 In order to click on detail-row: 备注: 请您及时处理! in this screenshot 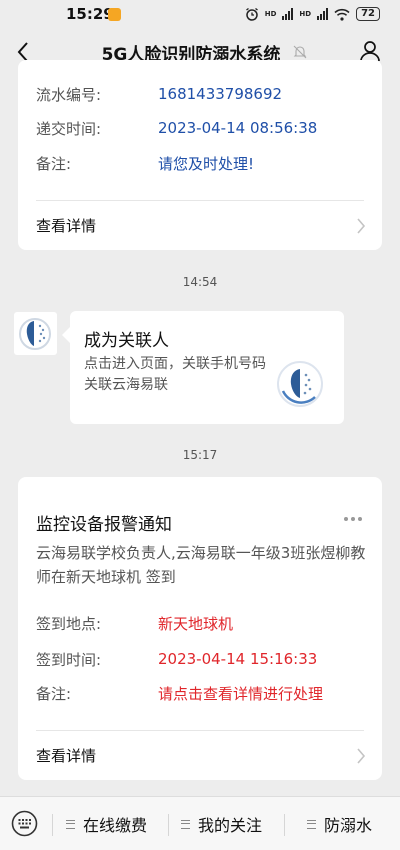, I will do `click(200, 163)`.